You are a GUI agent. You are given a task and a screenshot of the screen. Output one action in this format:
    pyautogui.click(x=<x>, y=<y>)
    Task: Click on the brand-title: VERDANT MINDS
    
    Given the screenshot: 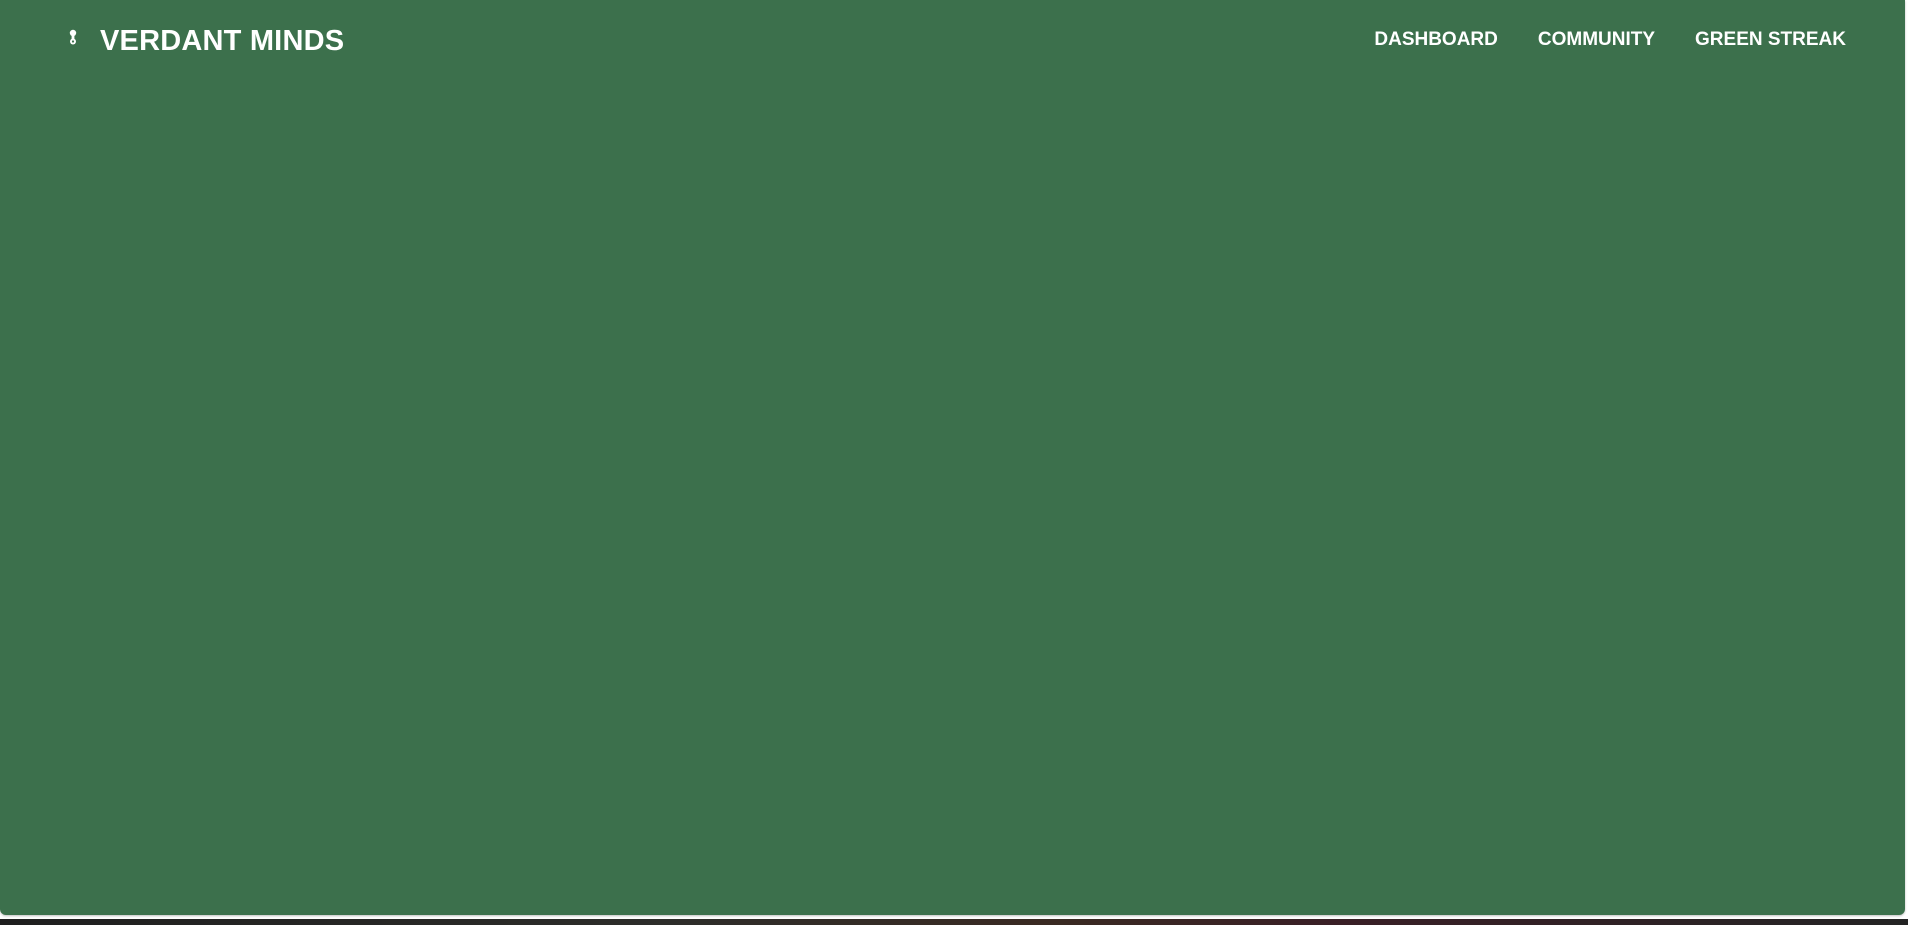 What is the action you would take?
    pyautogui.click(x=222, y=41)
    